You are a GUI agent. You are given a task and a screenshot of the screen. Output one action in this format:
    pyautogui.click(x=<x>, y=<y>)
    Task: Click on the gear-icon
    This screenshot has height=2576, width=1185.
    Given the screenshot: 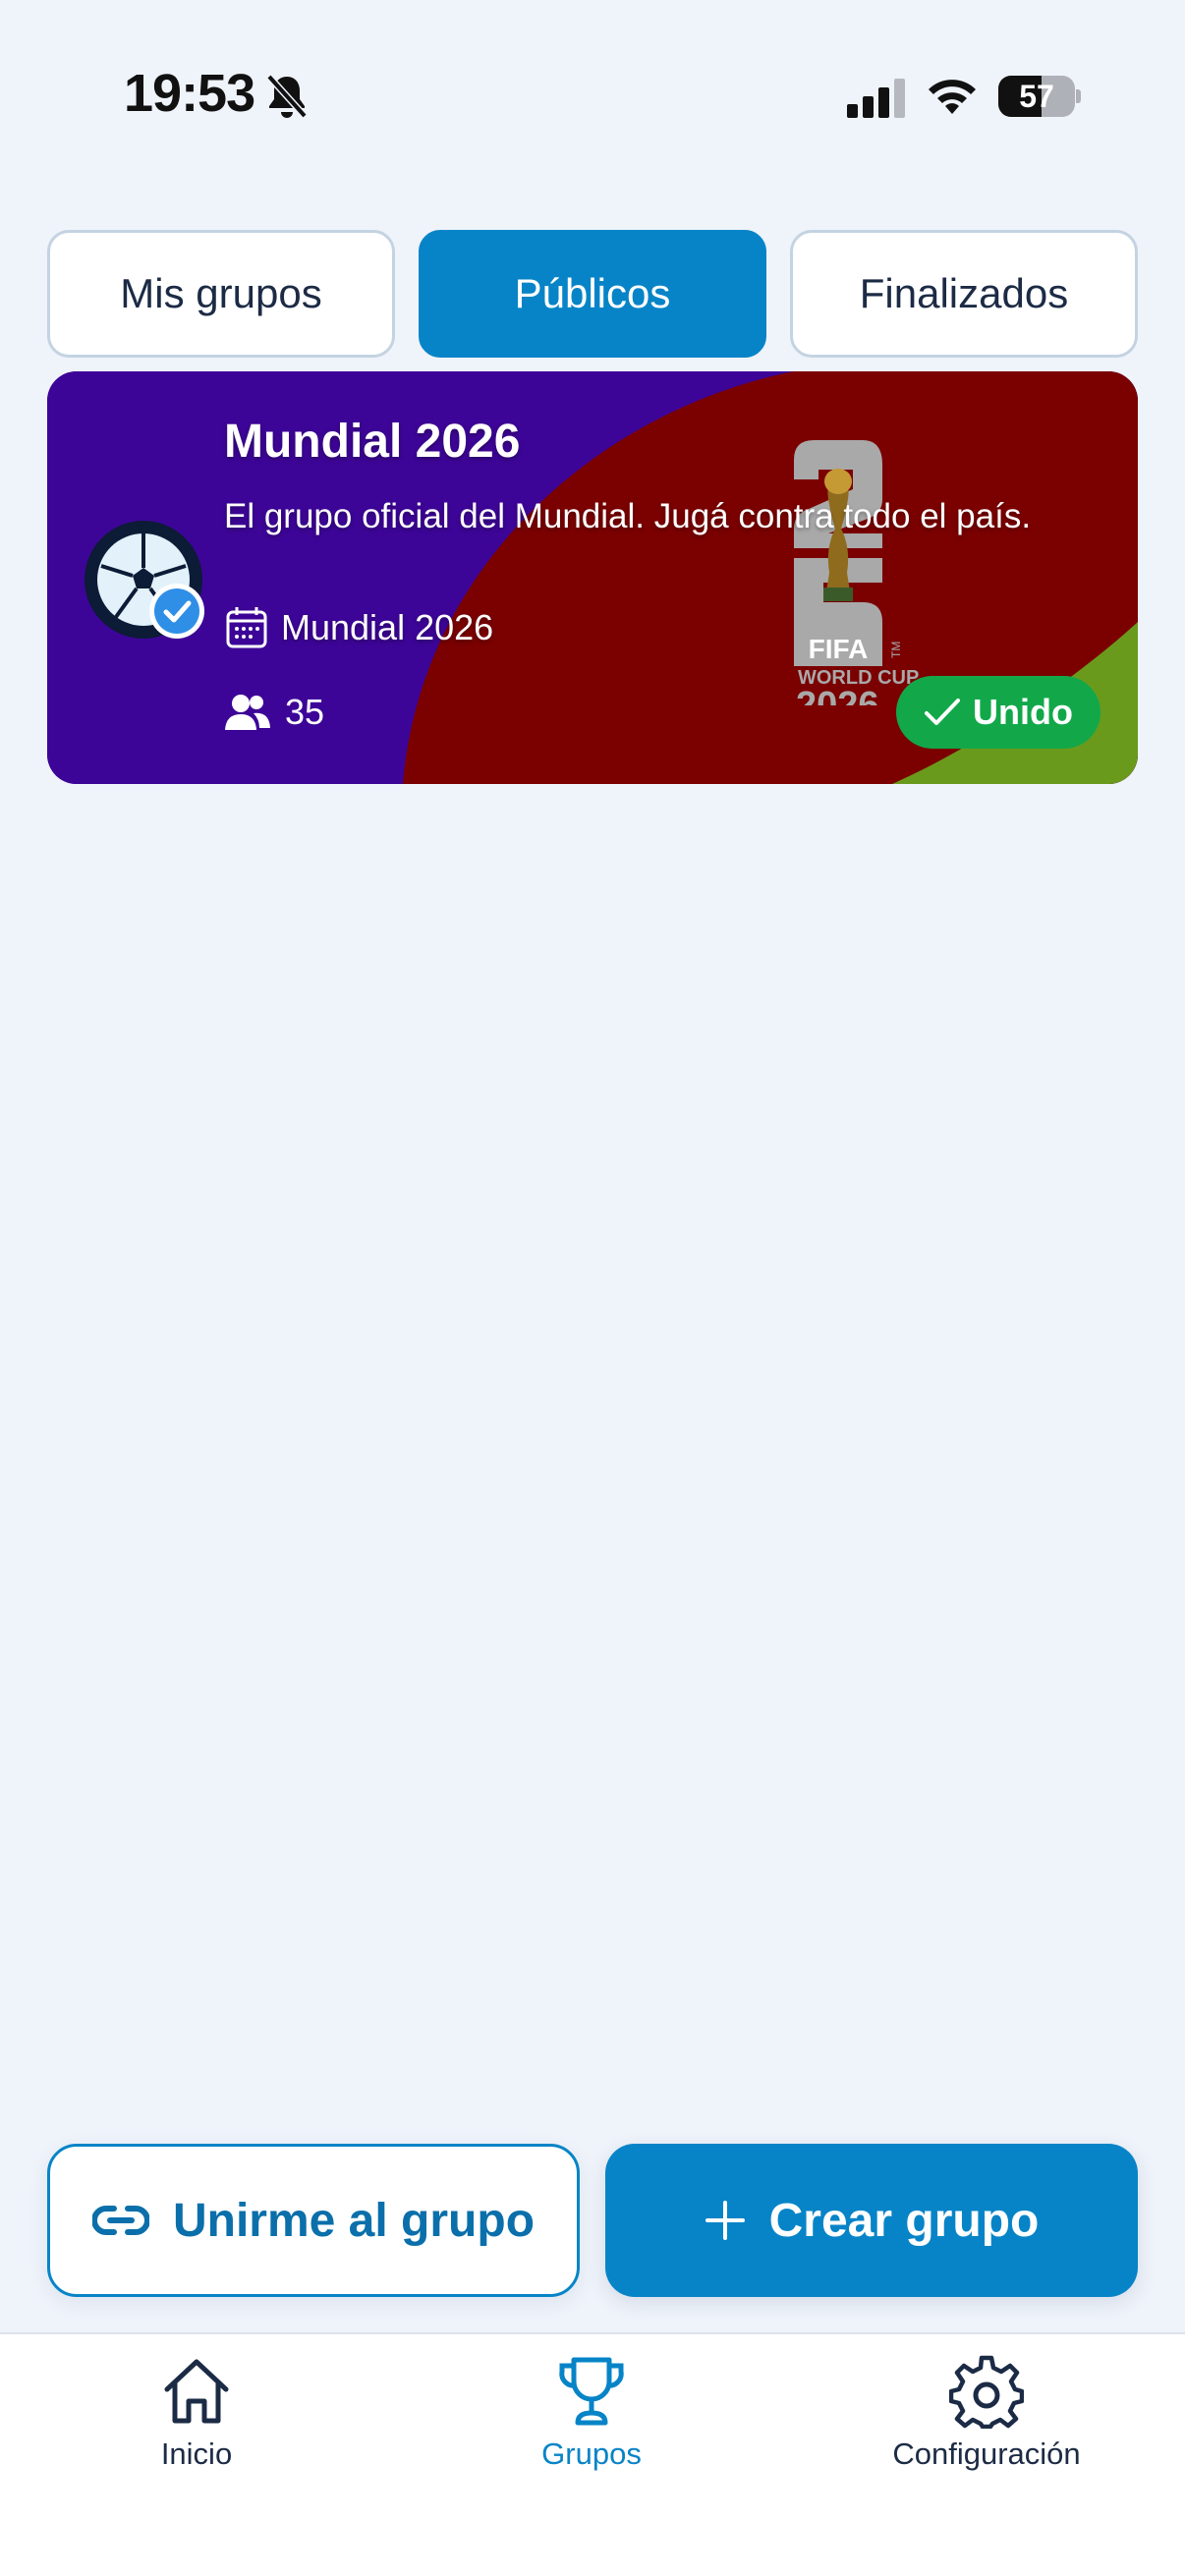 What is the action you would take?
    pyautogui.click(x=987, y=2392)
    